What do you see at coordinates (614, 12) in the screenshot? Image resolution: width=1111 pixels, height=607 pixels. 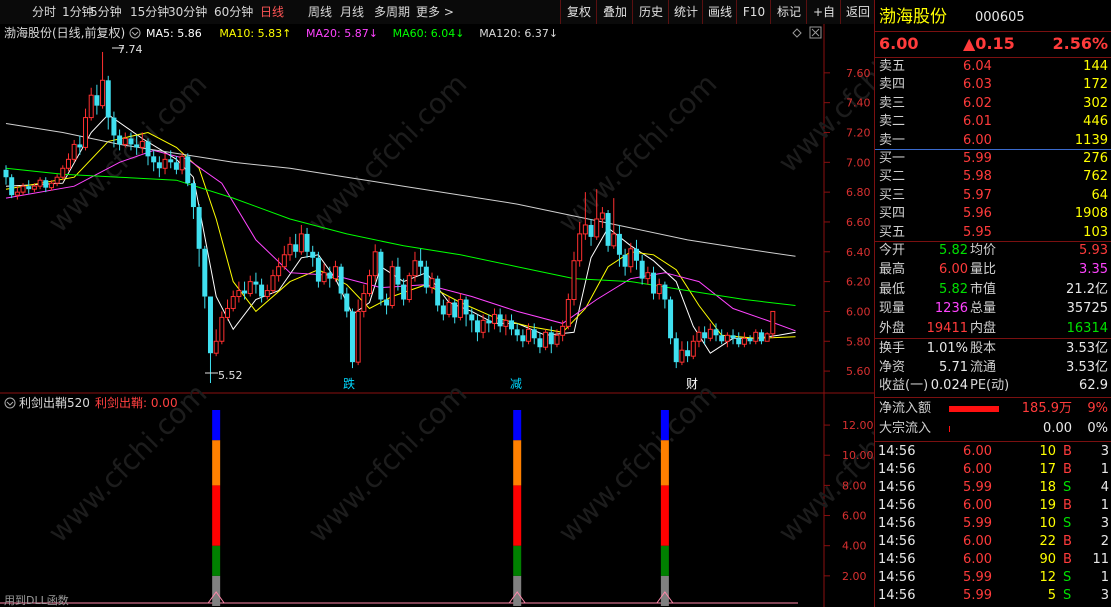 I see `toolbar-button-1: 叠加` at bounding box center [614, 12].